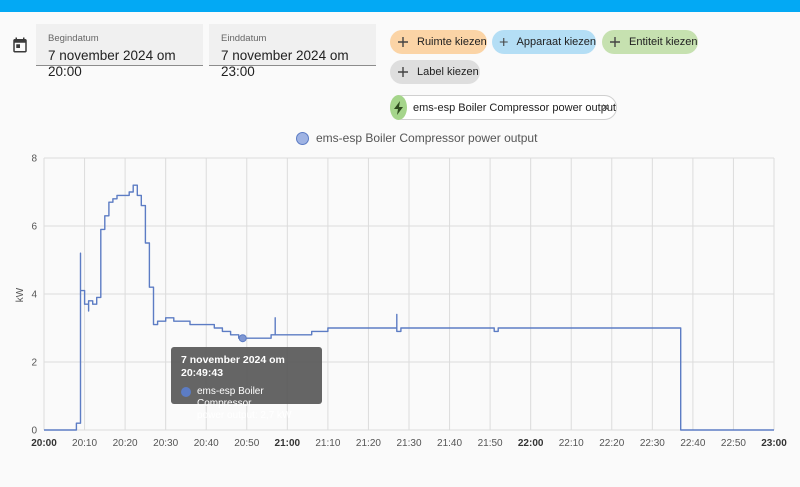 The image size is (800, 487). Describe the element at coordinates (427, 138) in the screenshot. I see `legend-label: ems-esp Boiler Compressor power output` at that location.